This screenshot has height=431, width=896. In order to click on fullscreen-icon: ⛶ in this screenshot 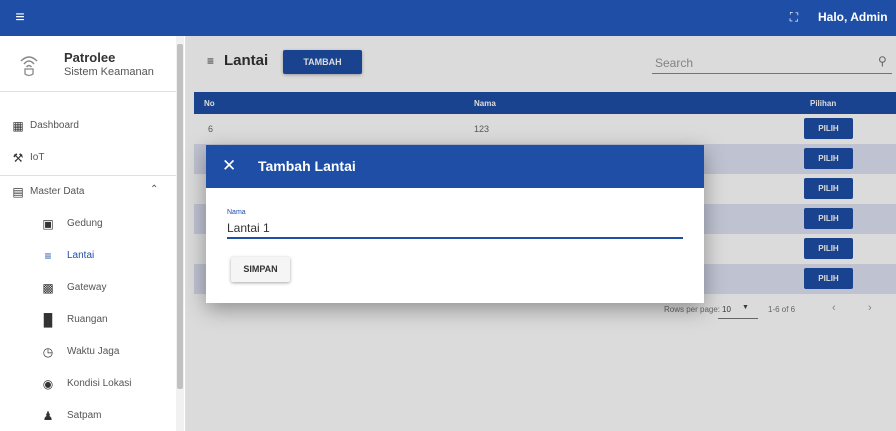, I will do `click(794, 17)`.